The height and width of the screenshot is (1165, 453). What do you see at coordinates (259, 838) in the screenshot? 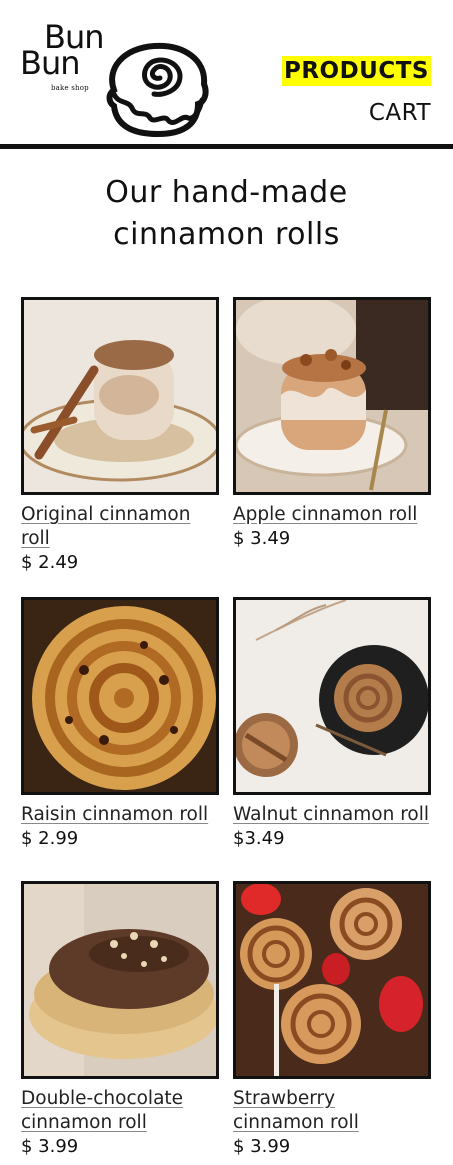
I see `product-price: $3.49` at bounding box center [259, 838].